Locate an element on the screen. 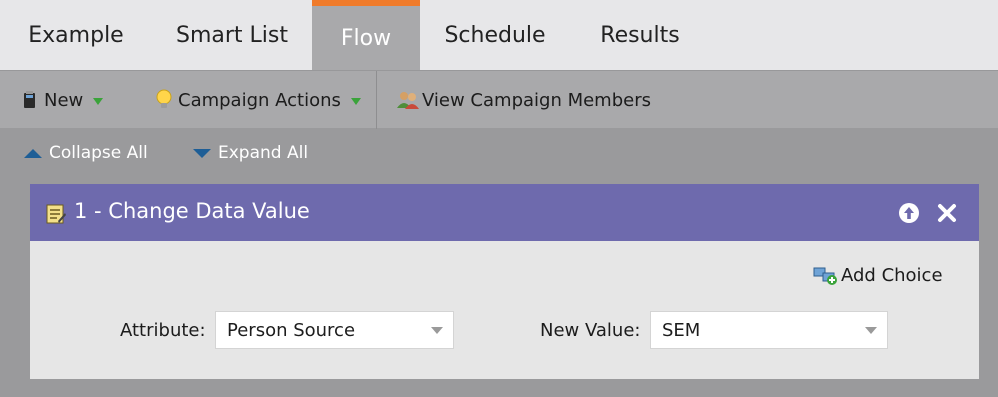 The width and height of the screenshot is (998, 397). collapse-all-label: Collapse All is located at coordinates (98, 153).